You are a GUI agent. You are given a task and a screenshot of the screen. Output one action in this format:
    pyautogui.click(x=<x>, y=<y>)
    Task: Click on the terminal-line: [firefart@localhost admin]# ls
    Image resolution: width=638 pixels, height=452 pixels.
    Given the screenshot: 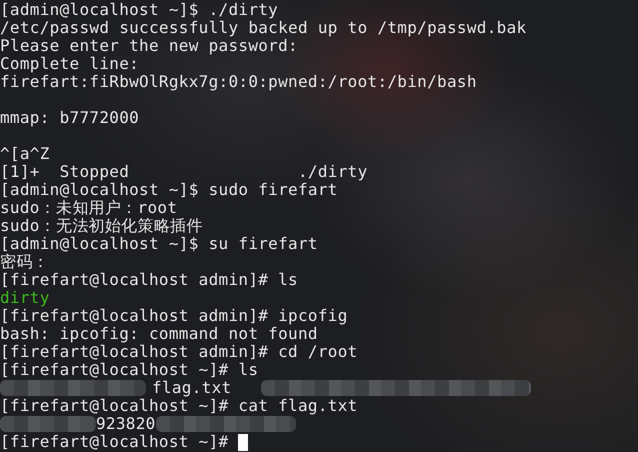 What is the action you would take?
    pyautogui.click(x=149, y=280)
    